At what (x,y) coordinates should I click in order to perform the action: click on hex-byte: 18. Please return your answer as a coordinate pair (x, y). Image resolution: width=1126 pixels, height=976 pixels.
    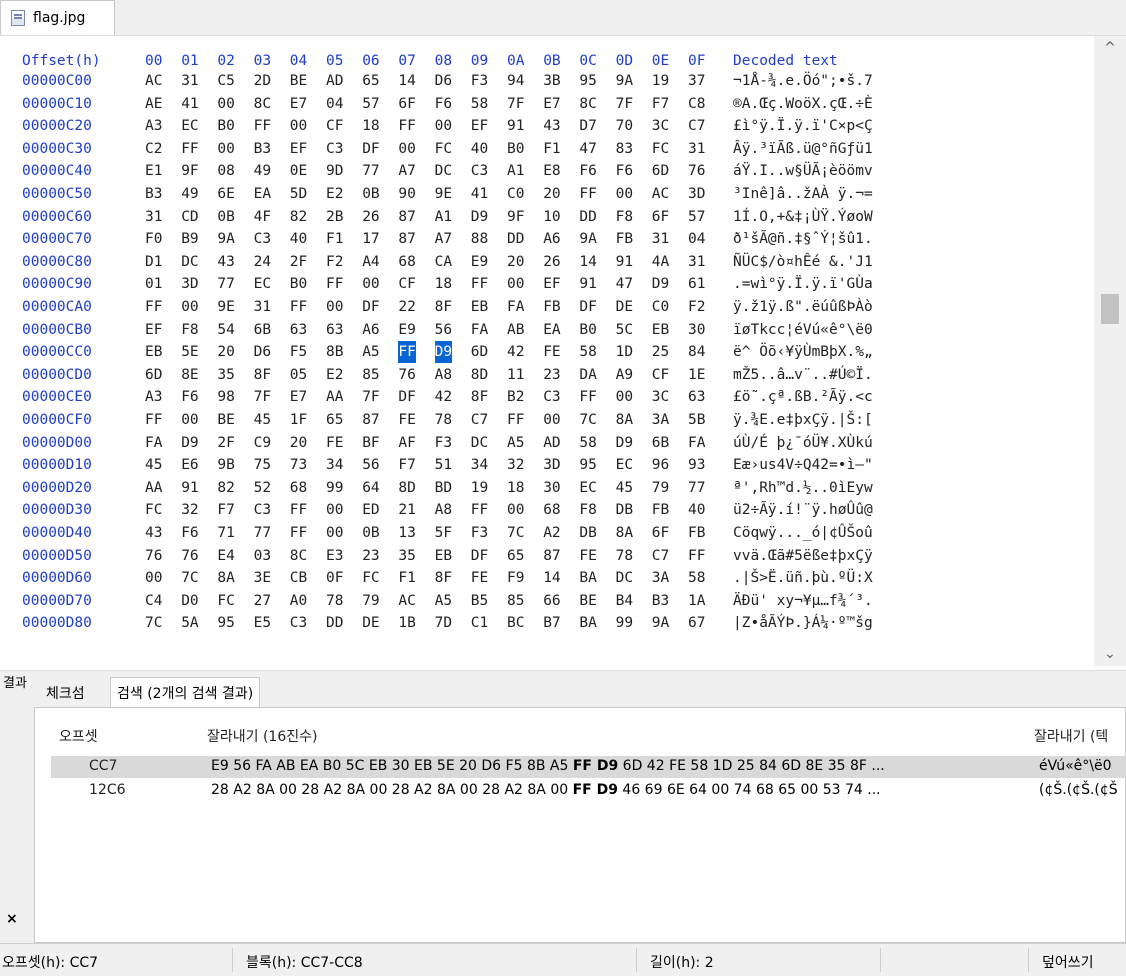
    Looking at the image, I should click on (443, 284).